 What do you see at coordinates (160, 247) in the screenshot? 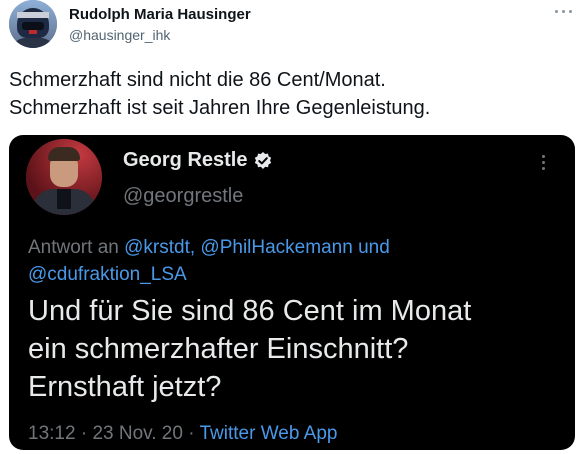
I see `mention-link: @krstdt,` at bounding box center [160, 247].